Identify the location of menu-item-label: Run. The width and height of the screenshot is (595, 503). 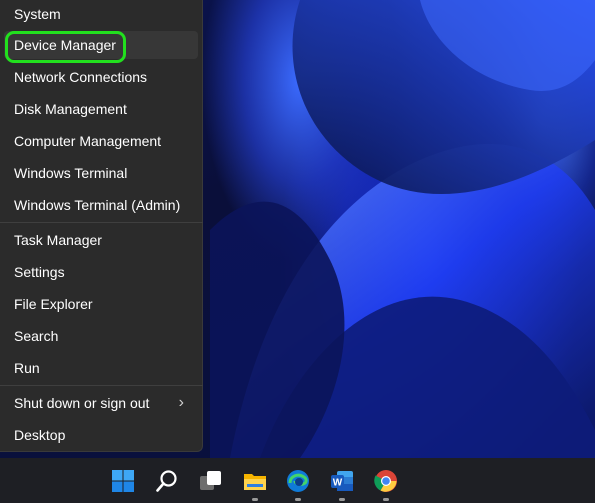
(27, 368).